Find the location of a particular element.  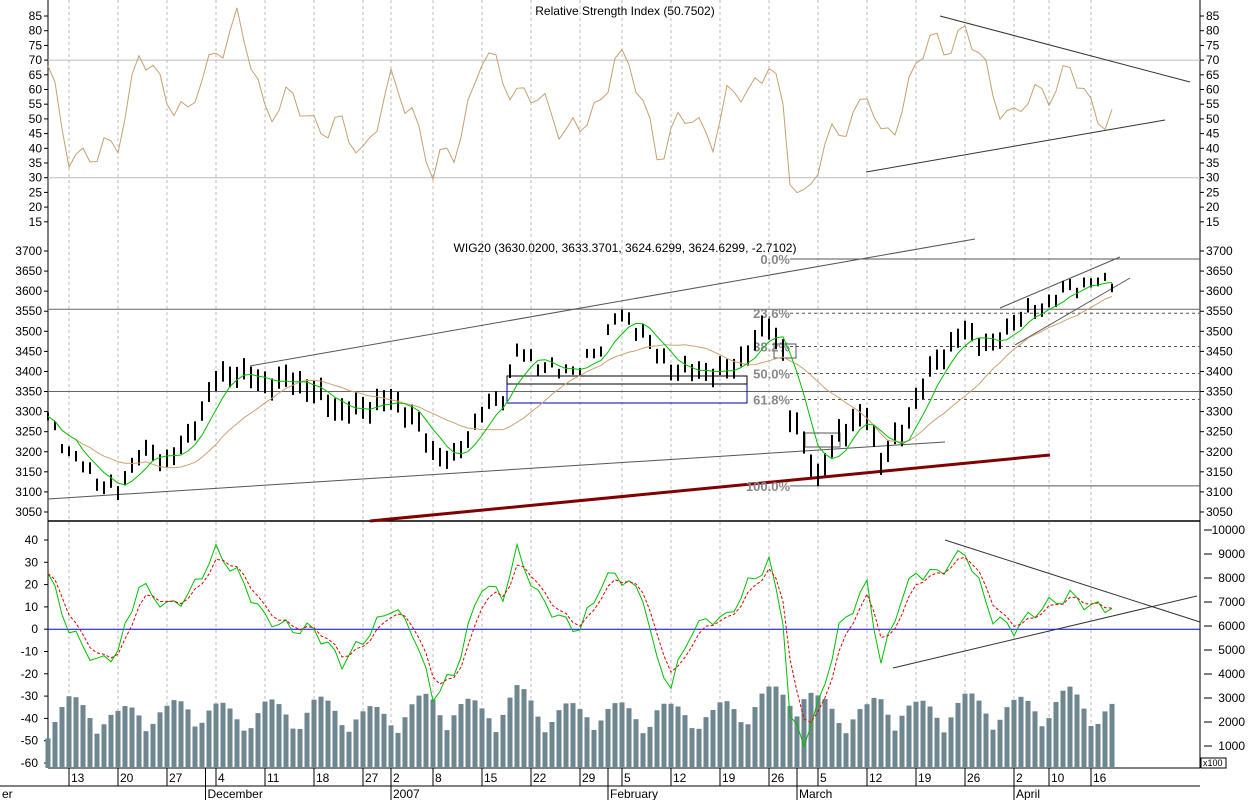

rsi-title: Relative Strength Index (50.7502) is located at coordinates (624, 11).